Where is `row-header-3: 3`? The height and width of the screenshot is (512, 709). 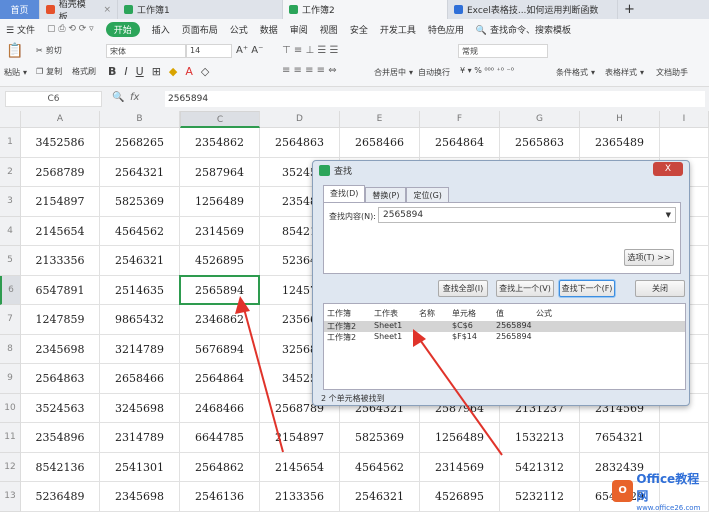 row-header-3: 3 is located at coordinates (10, 202).